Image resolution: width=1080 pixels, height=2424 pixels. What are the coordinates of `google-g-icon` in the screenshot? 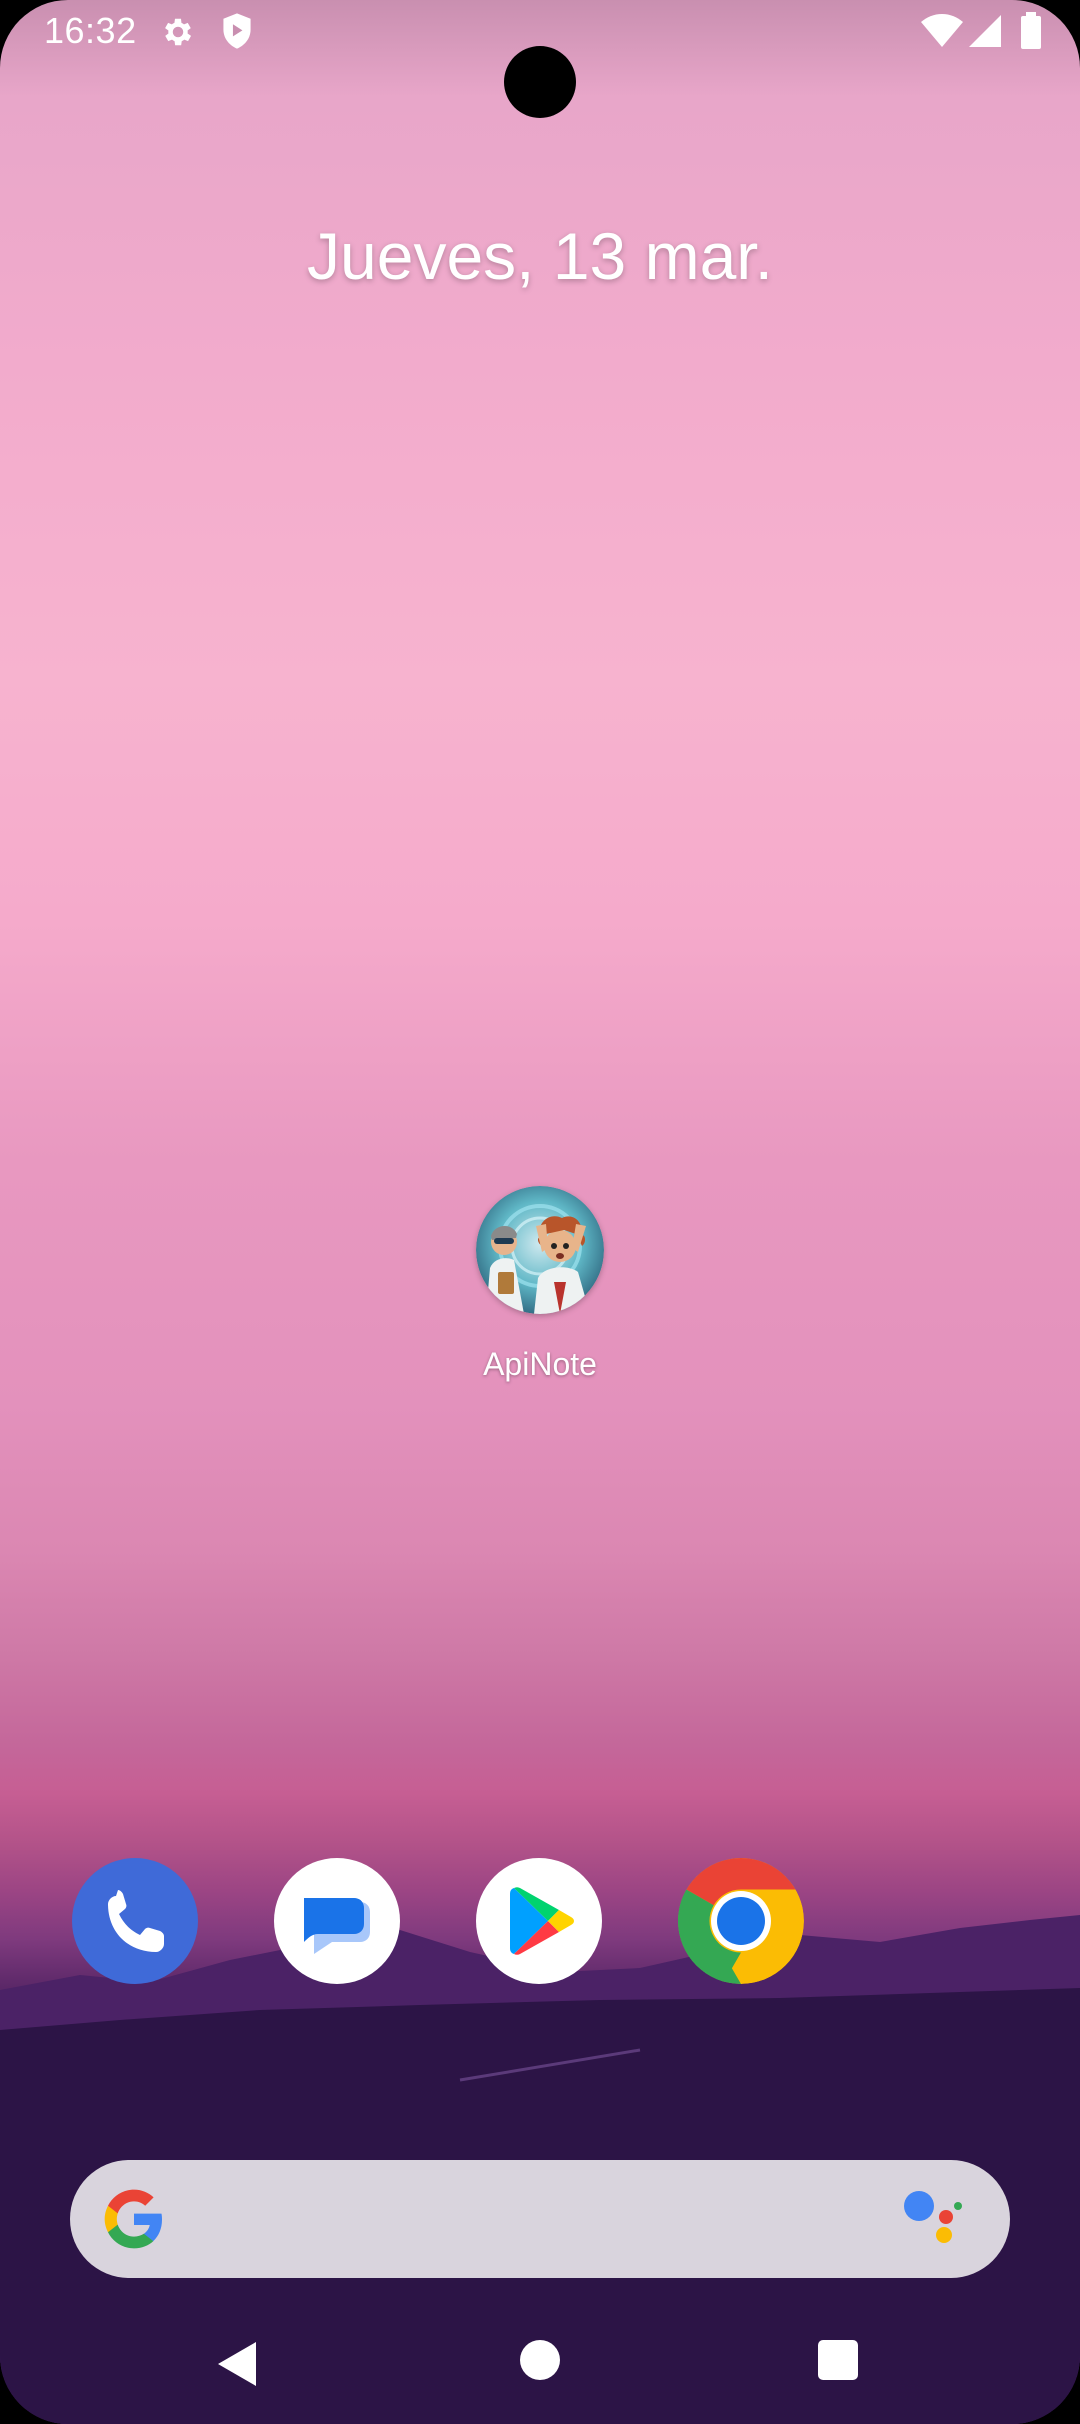 It's located at (133, 2219).